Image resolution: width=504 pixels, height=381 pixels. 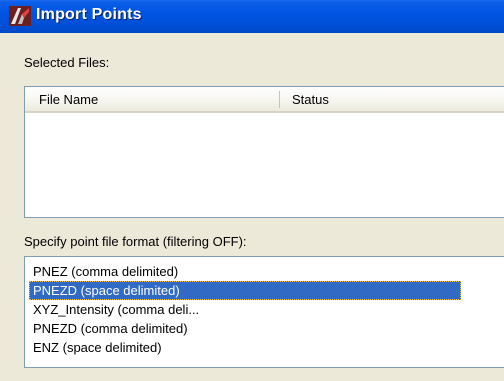 I want to click on column-header-file-name: File Name, so click(x=68, y=99).